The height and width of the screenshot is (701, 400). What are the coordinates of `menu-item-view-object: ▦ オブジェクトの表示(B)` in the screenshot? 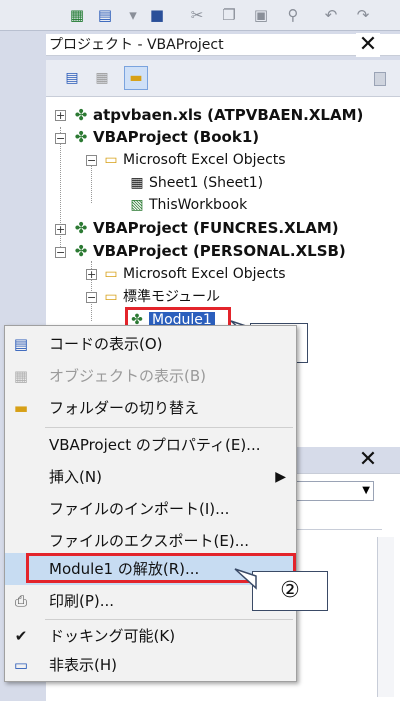 It's located at (150, 376).